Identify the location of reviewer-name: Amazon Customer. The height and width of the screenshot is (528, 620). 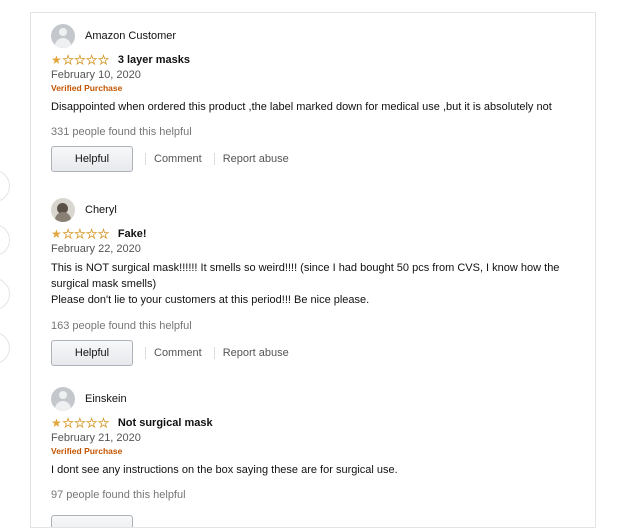
(130, 36).